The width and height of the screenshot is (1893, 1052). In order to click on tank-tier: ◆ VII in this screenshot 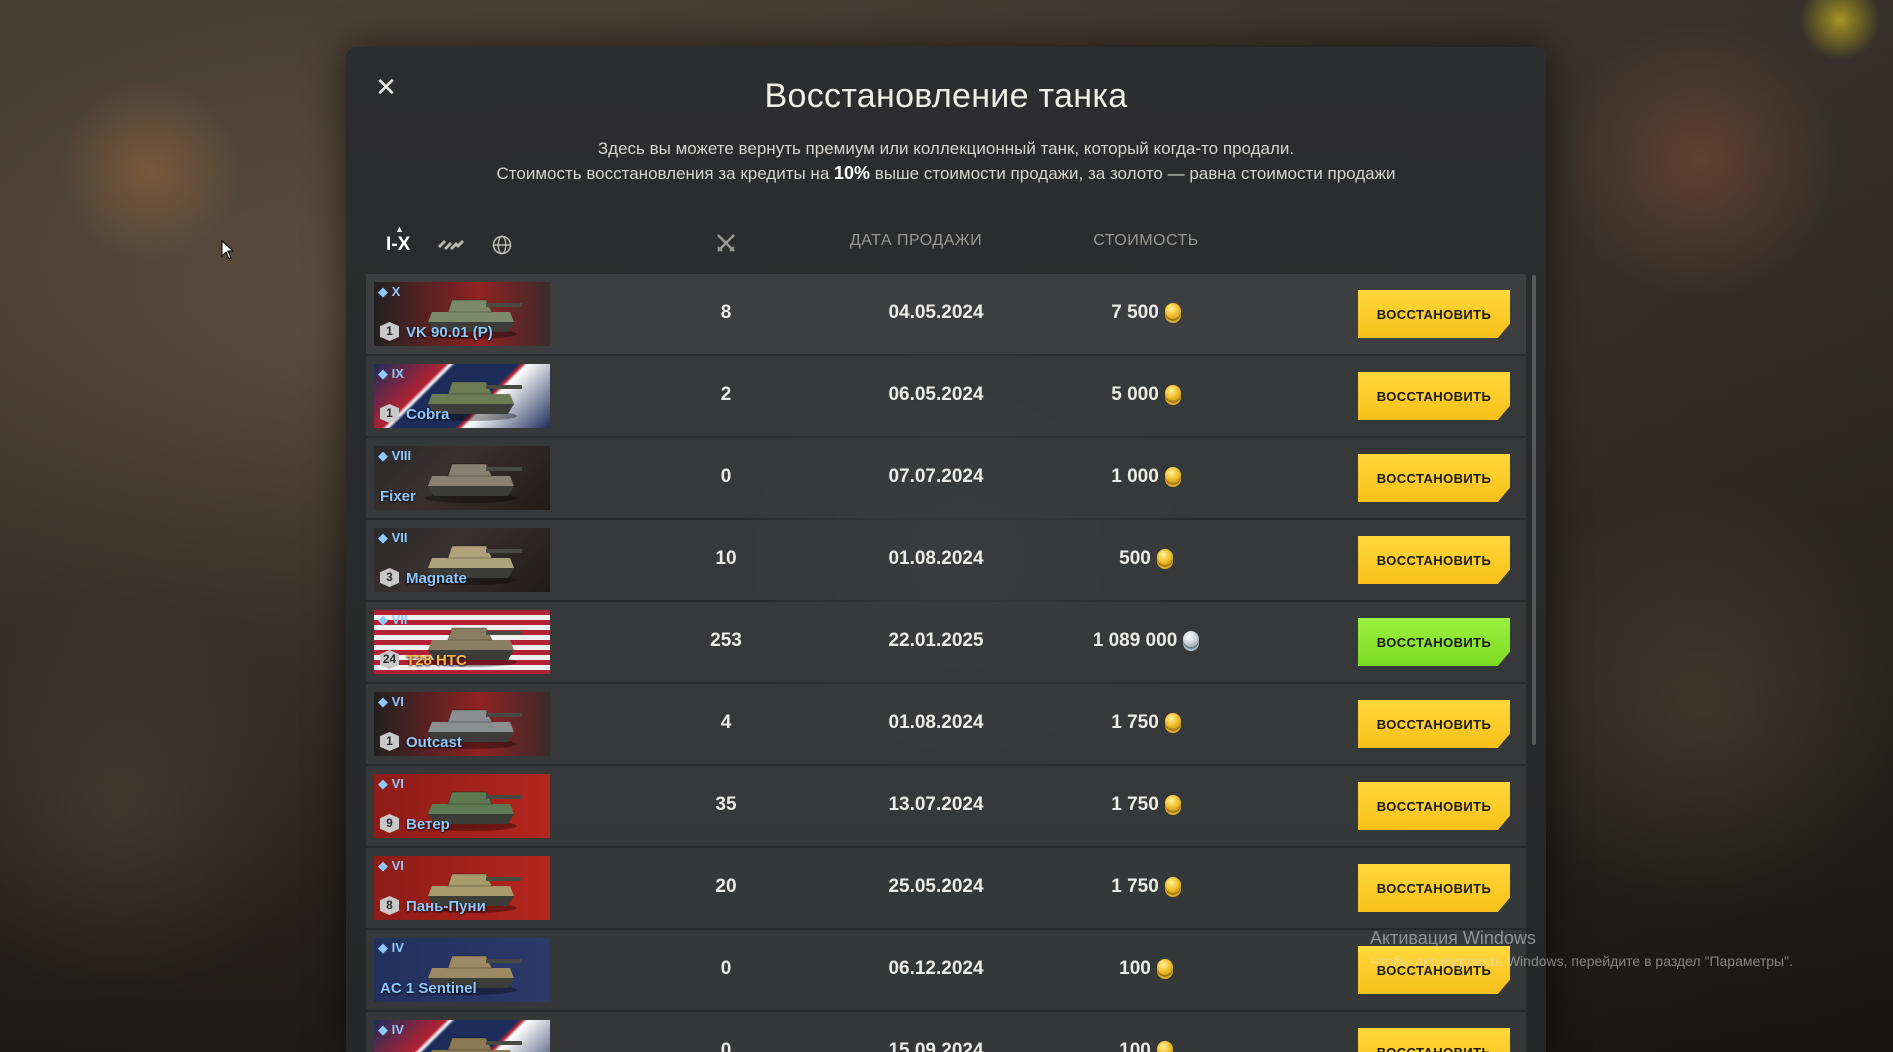, I will do `click(393, 537)`.